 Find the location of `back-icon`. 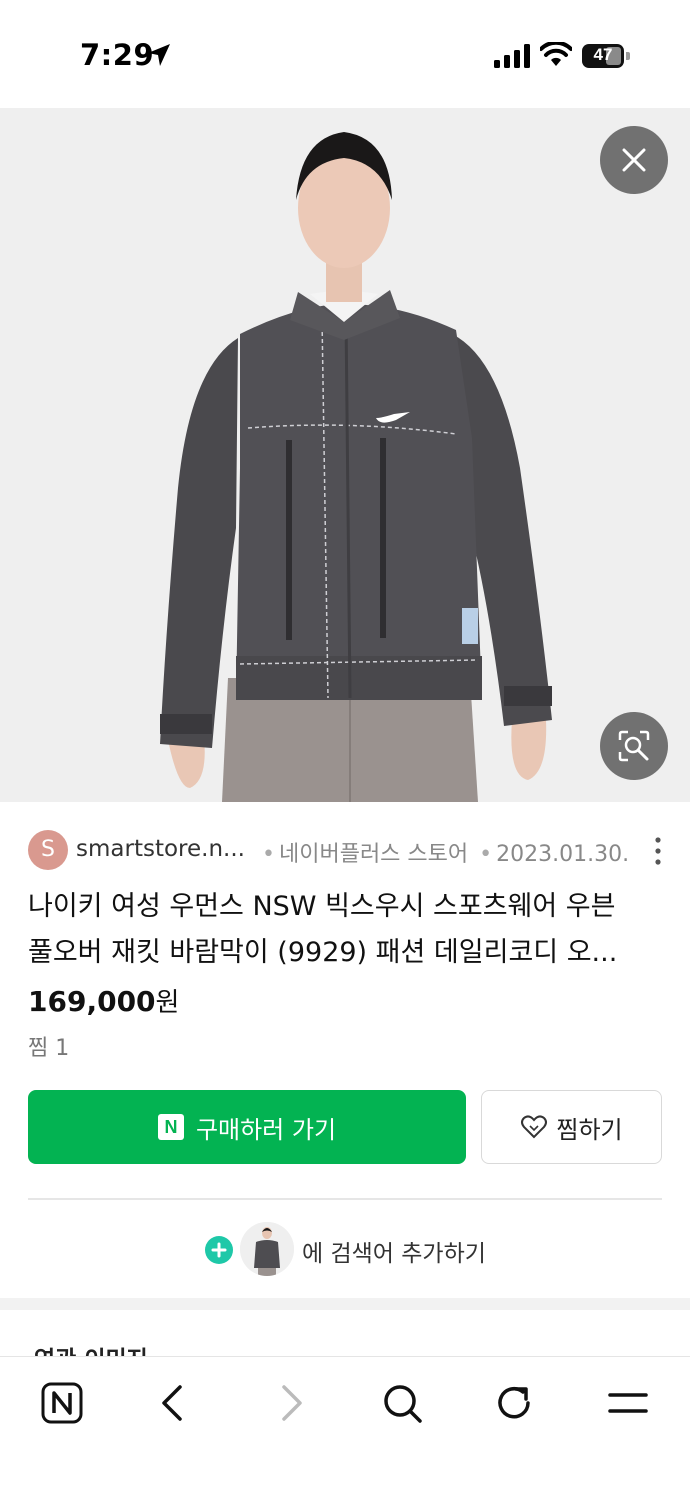

back-icon is located at coordinates (174, 1403).